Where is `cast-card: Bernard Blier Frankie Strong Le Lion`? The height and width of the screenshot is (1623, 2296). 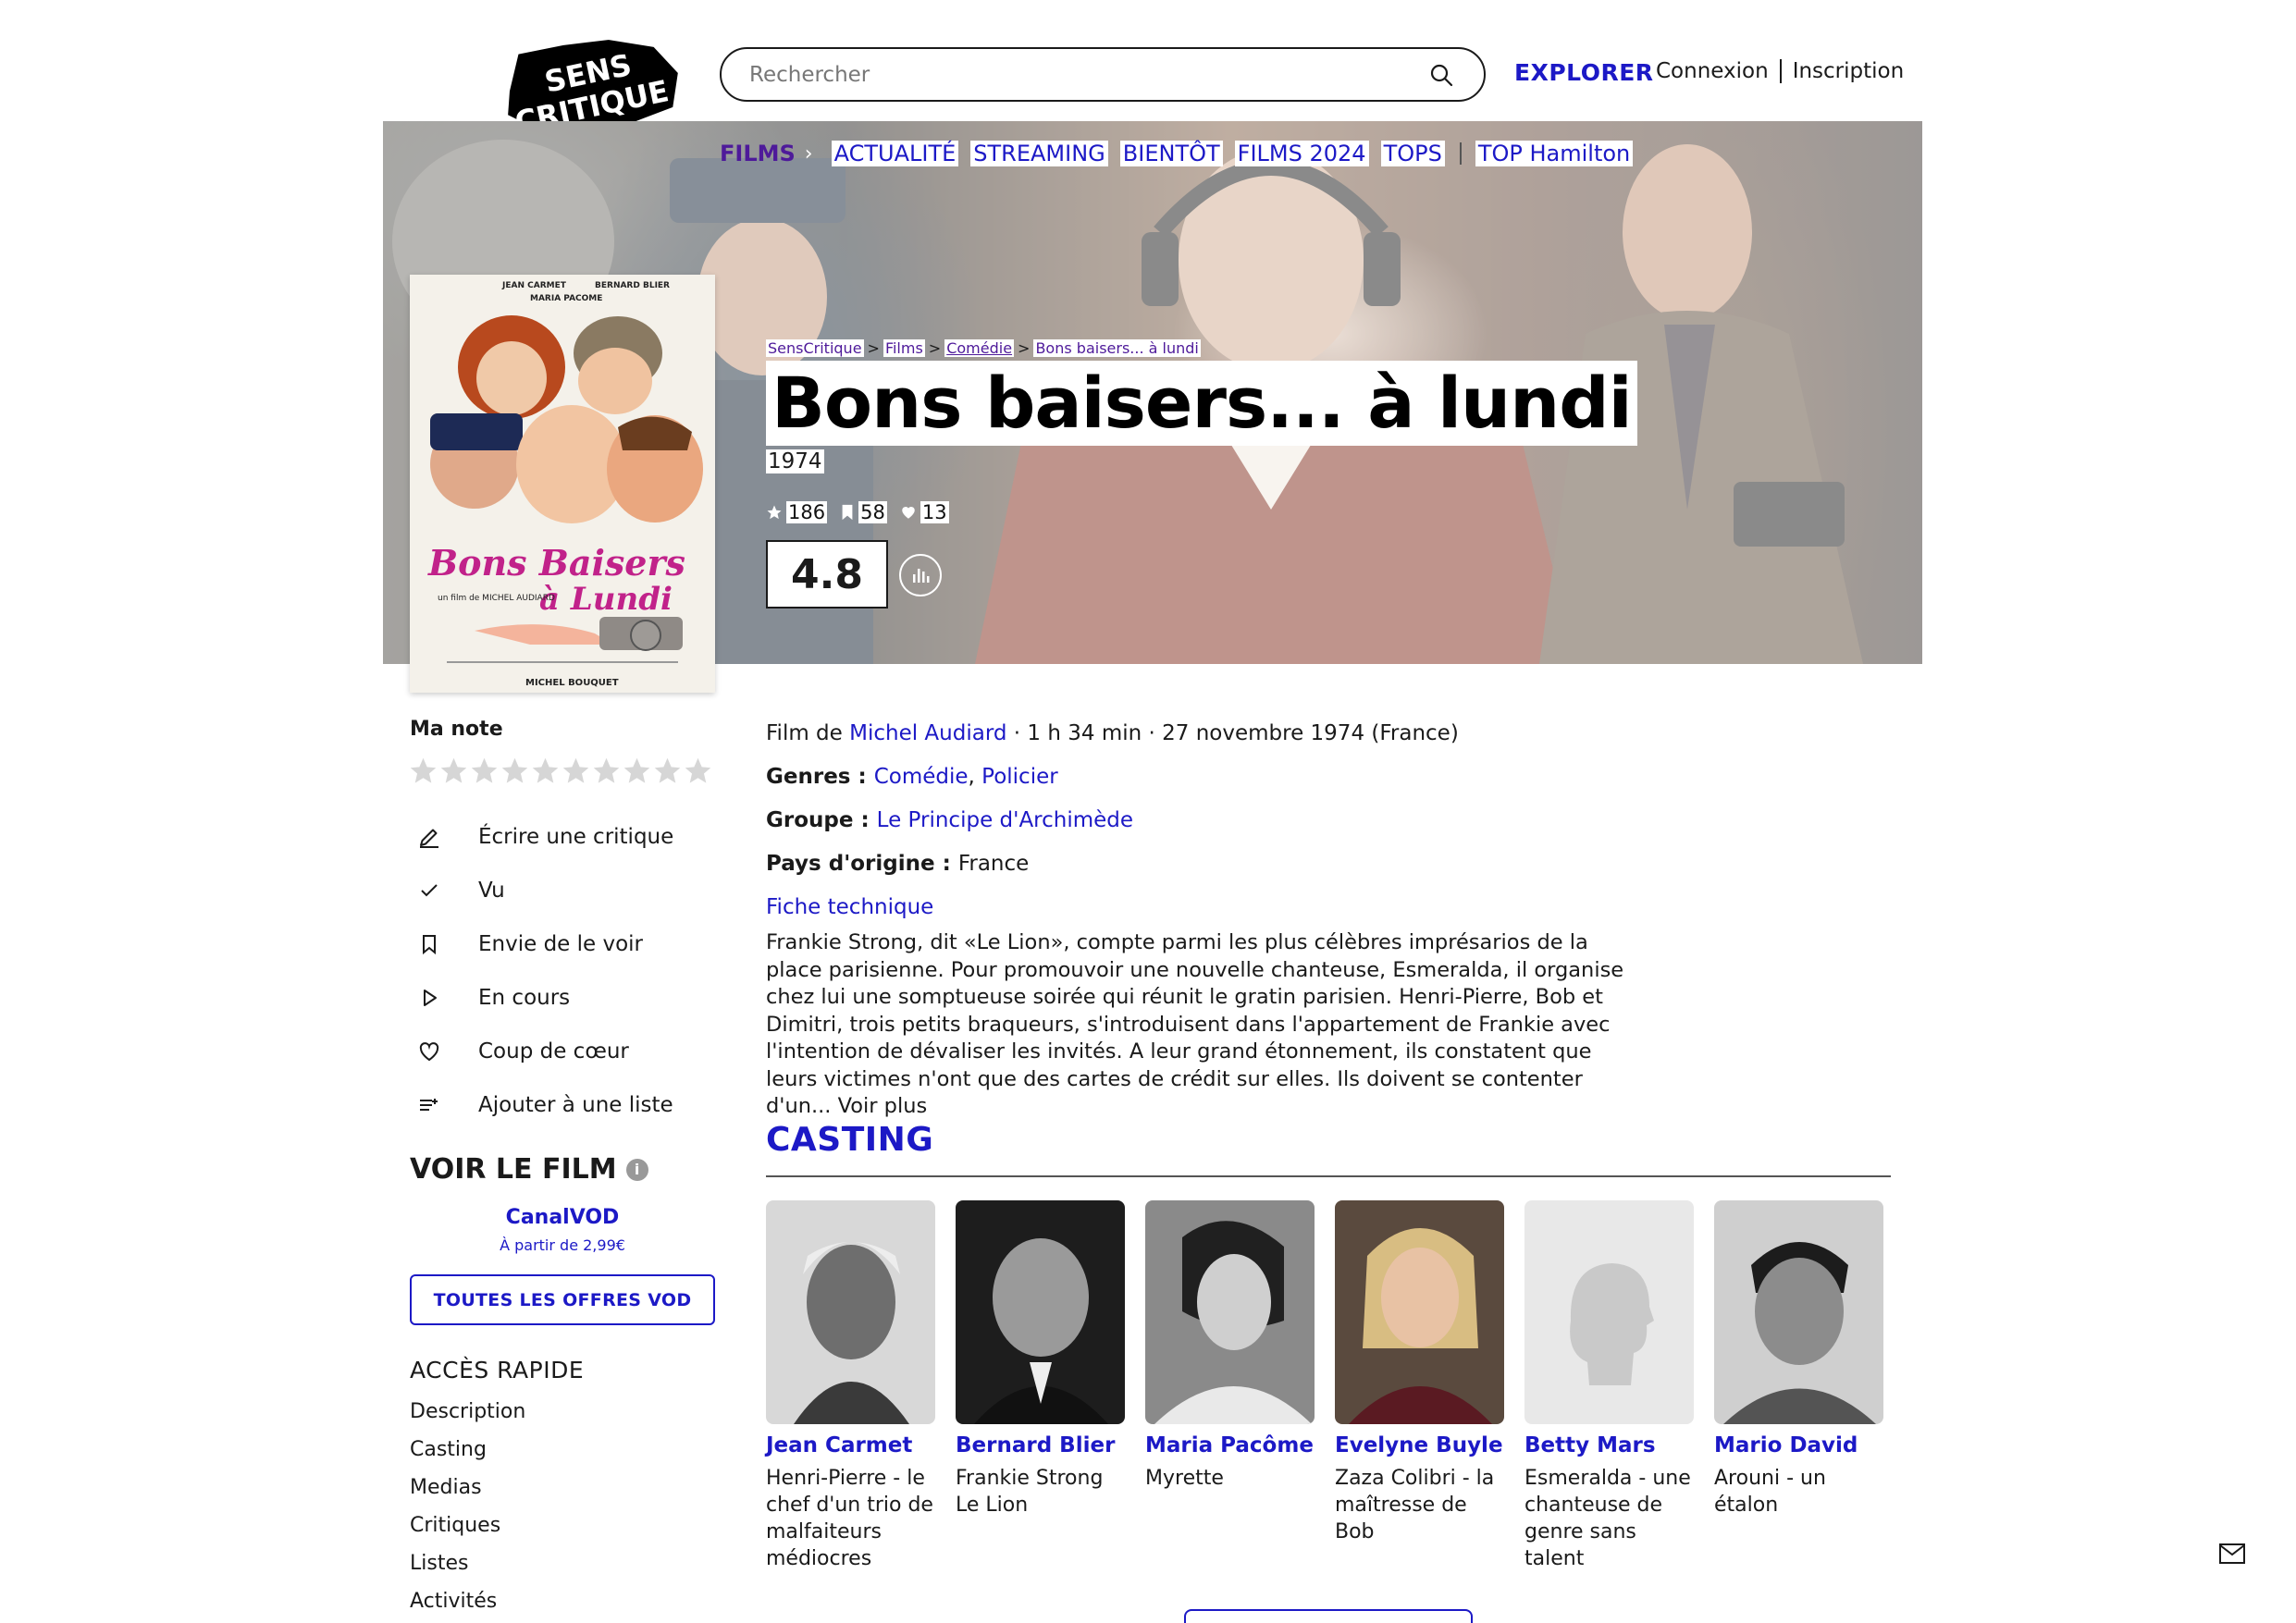 cast-card: Bernard Blier Frankie Strong Le Lion is located at coordinates (1040, 1386).